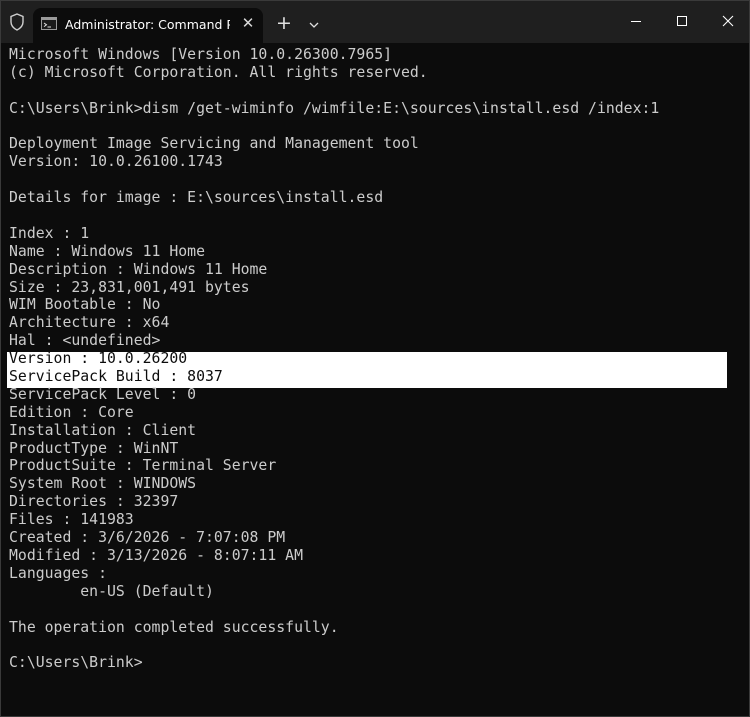 The height and width of the screenshot is (717, 750). I want to click on title-bar: Administrator: Command Pro ✕ +, so click(375, 22).